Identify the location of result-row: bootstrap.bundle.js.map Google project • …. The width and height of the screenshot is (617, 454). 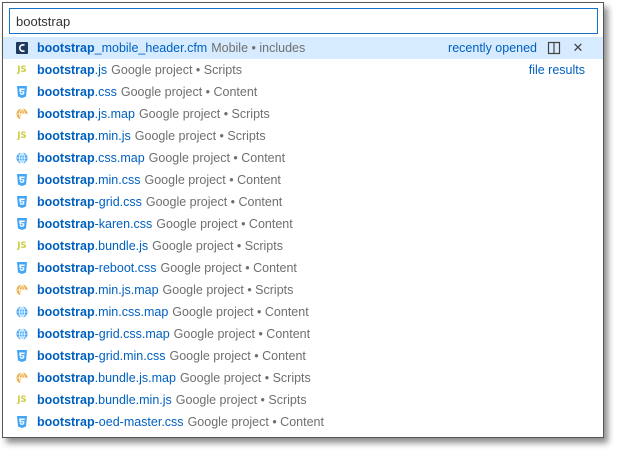
(303, 378).